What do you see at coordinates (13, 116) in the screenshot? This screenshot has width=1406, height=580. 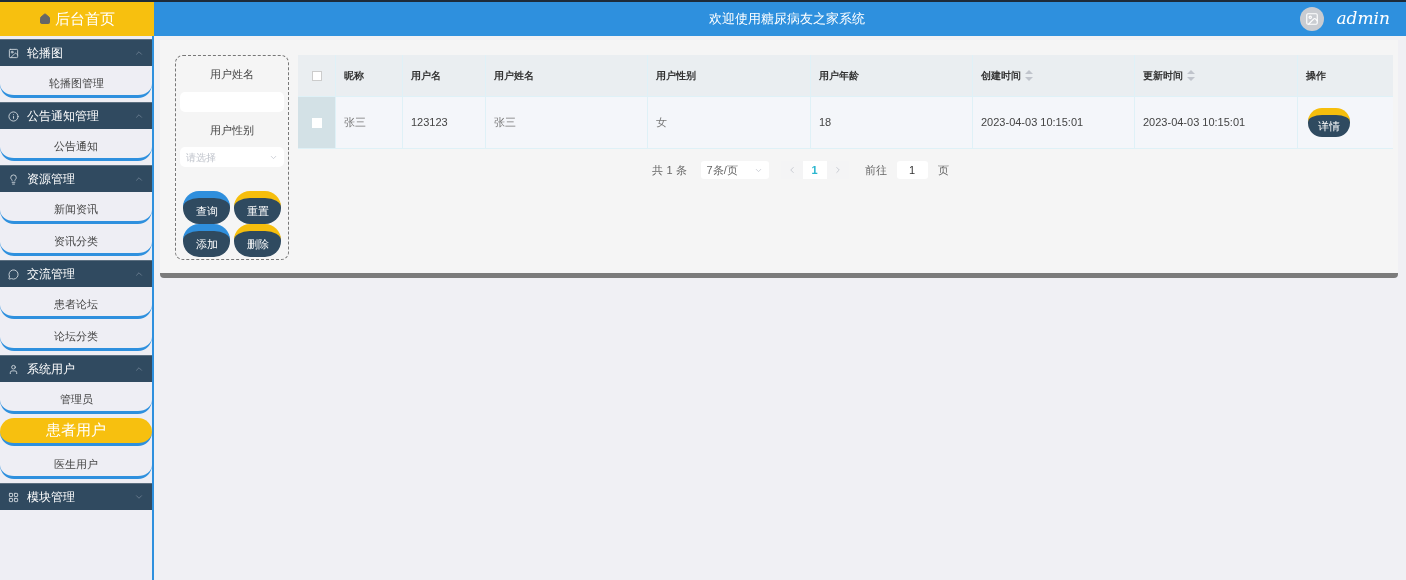 I see `info-icon` at bounding box center [13, 116].